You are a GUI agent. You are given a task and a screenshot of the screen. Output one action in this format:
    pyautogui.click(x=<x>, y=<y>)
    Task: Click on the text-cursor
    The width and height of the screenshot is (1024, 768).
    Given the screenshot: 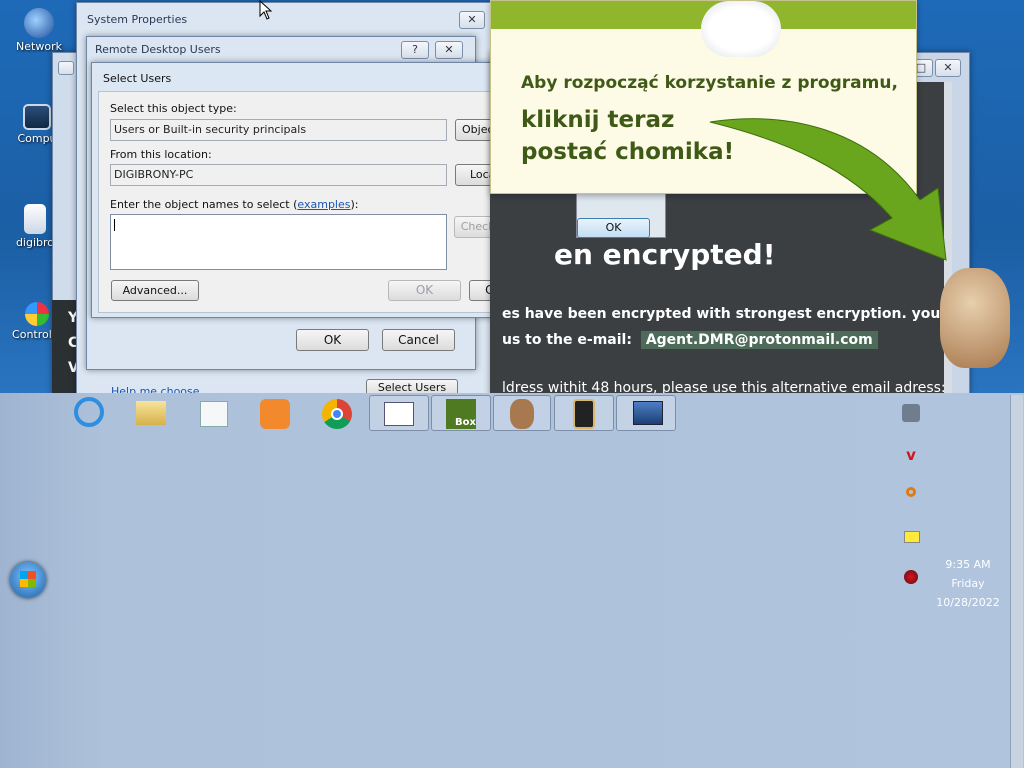 What is the action you would take?
    pyautogui.click(x=114, y=225)
    